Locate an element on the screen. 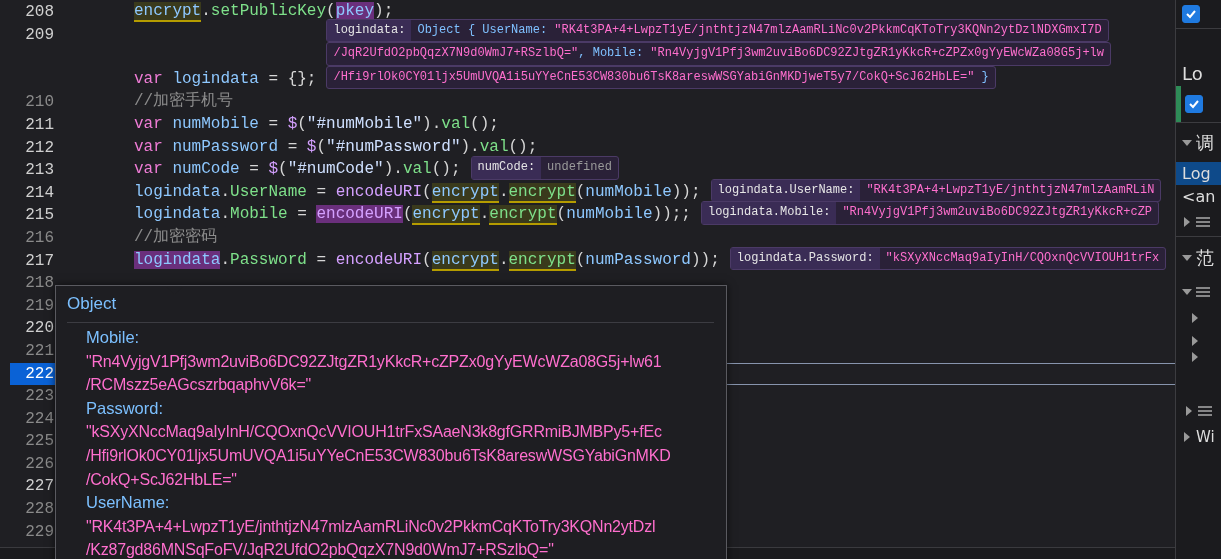  panel-label: Lo is located at coordinates (1192, 73).